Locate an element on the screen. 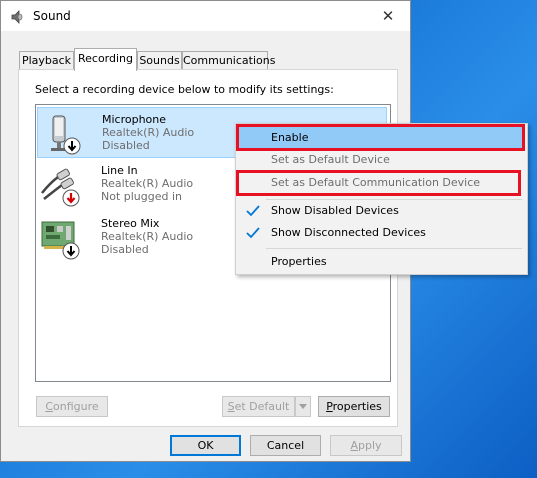 The width and height of the screenshot is (537, 478). set-default-dropdown is located at coordinates (303, 406).